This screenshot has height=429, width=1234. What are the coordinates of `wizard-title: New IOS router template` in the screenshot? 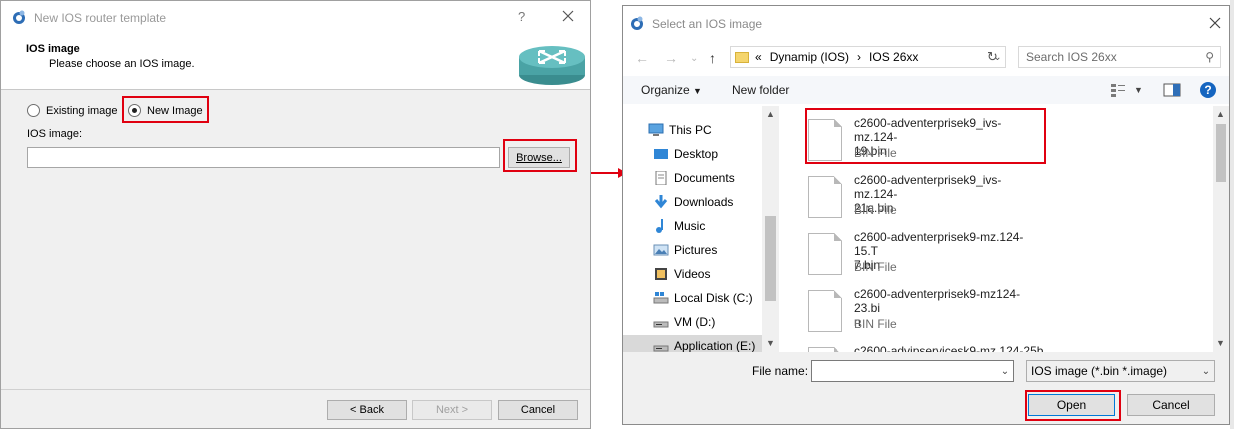 It's located at (100, 18).